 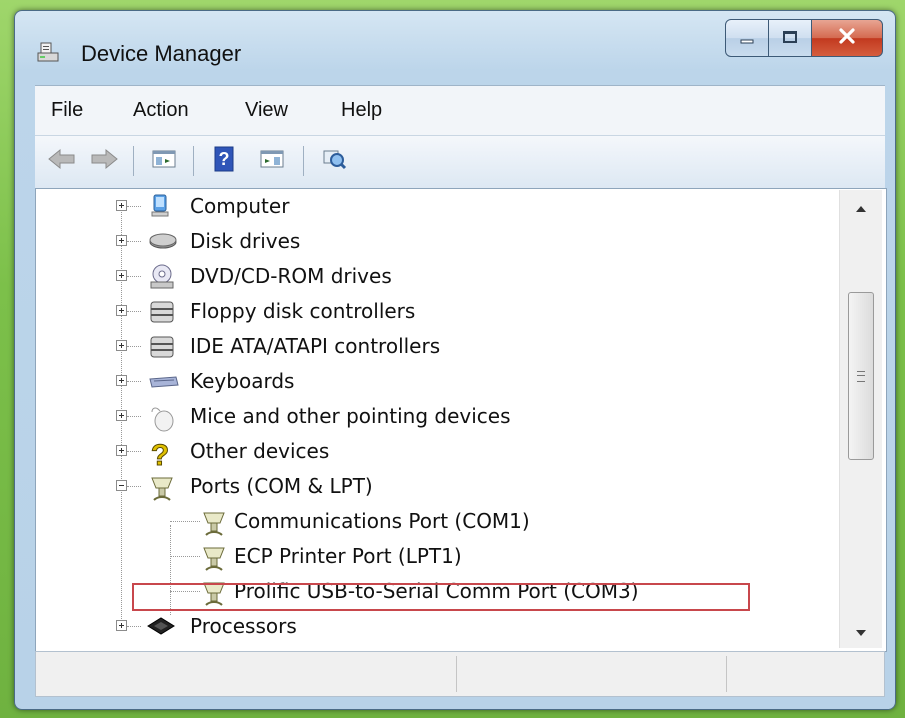 I want to click on menu-bar: File Action View Help, so click(x=460, y=110).